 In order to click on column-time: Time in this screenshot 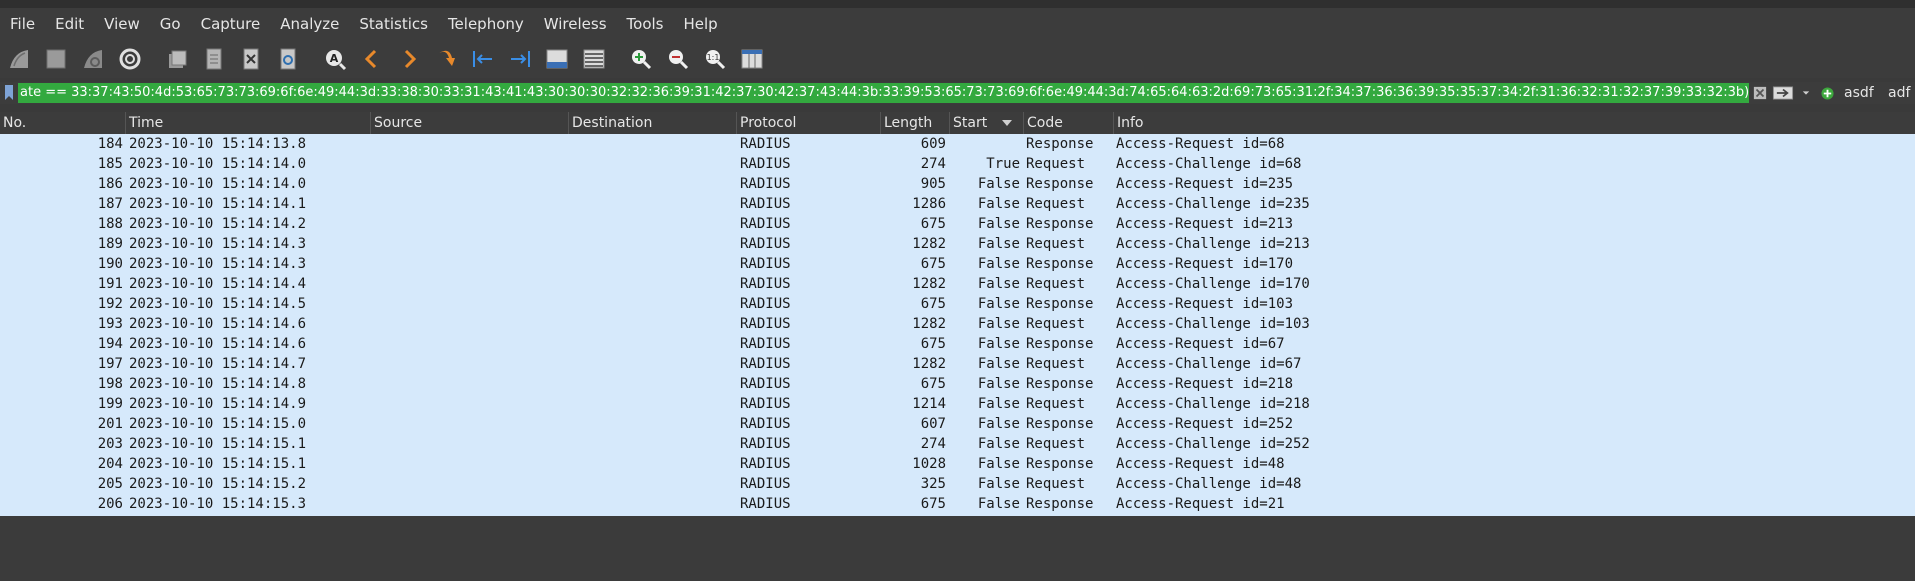, I will do `click(248, 123)`.